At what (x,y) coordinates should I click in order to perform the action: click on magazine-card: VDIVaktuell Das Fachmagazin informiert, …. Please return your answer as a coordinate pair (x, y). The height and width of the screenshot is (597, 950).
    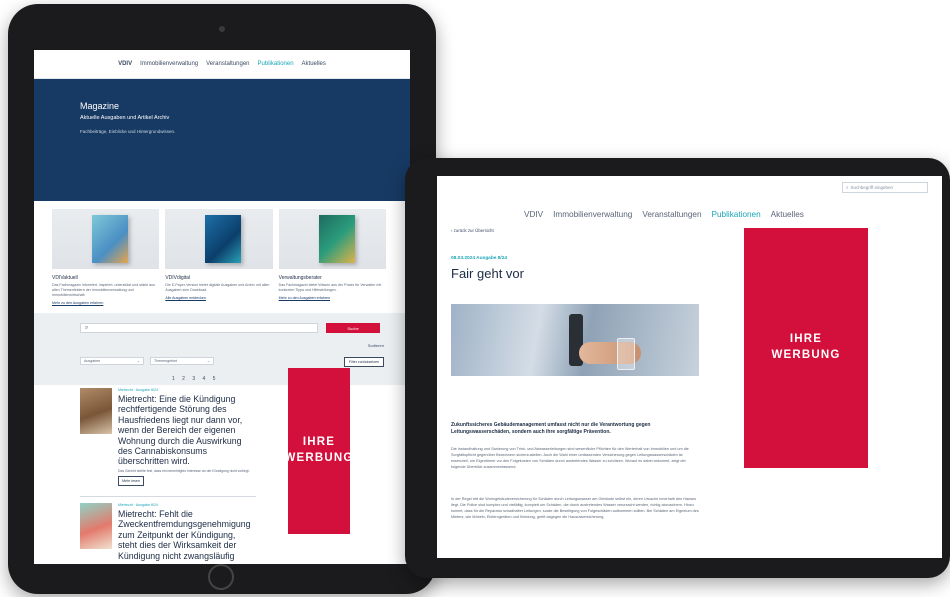
    Looking at the image, I should click on (106, 261).